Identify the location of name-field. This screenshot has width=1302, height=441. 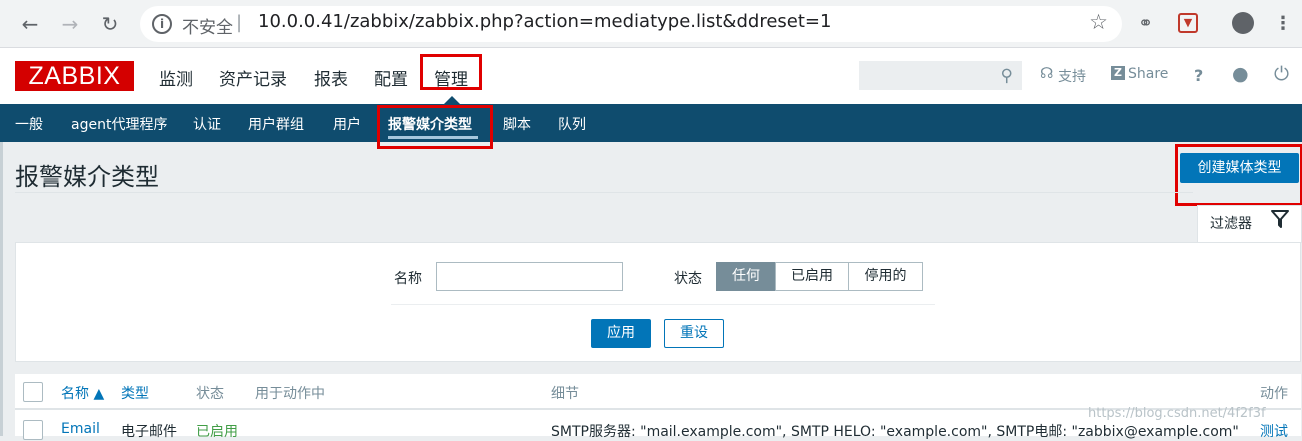
(529, 276).